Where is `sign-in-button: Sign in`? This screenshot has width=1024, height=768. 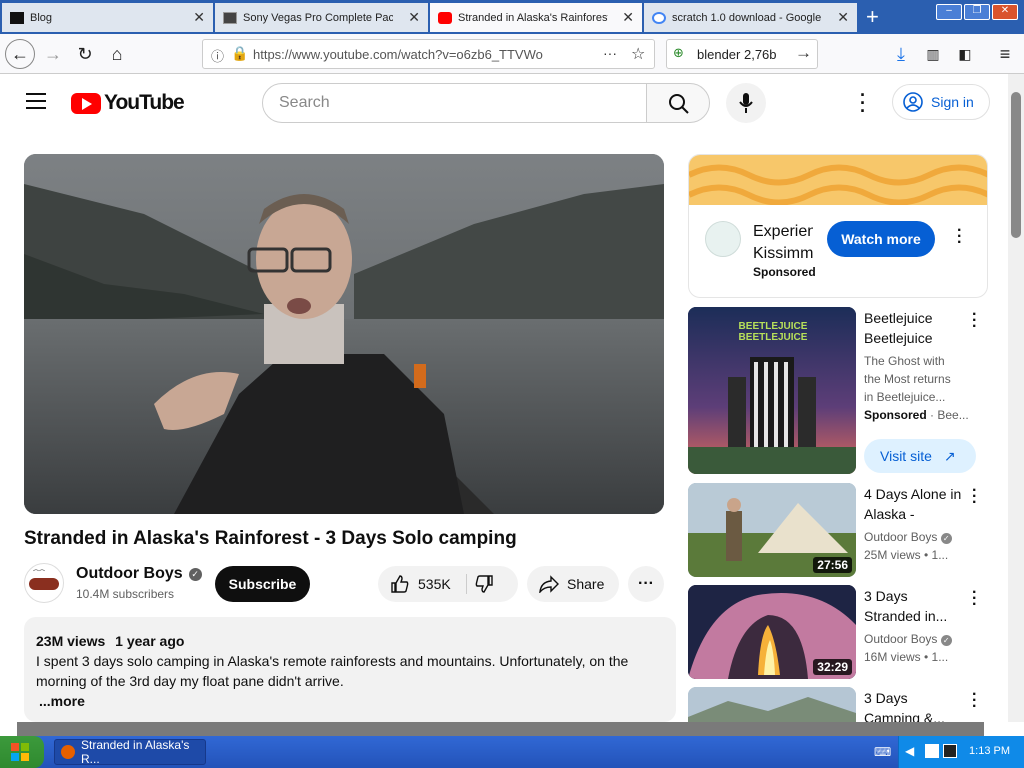
sign-in-button: Sign in is located at coordinates (941, 102).